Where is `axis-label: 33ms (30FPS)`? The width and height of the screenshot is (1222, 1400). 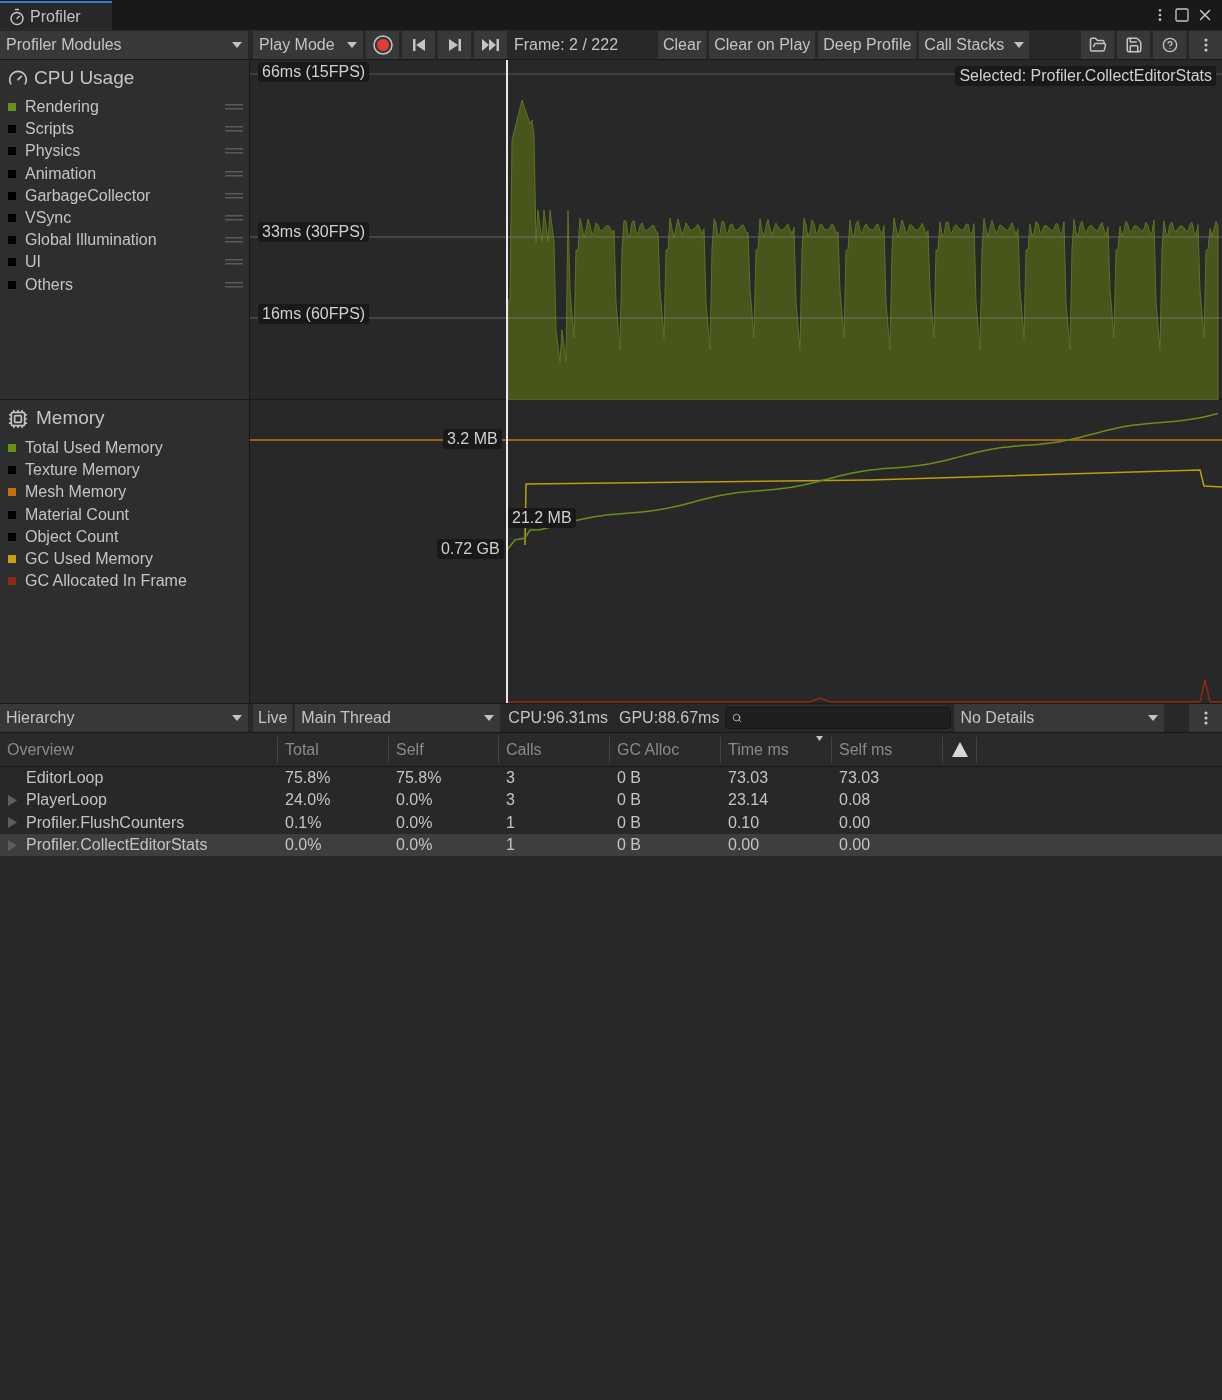 axis-label: 33ms (30FPS) is located at coordinates (314, 232).